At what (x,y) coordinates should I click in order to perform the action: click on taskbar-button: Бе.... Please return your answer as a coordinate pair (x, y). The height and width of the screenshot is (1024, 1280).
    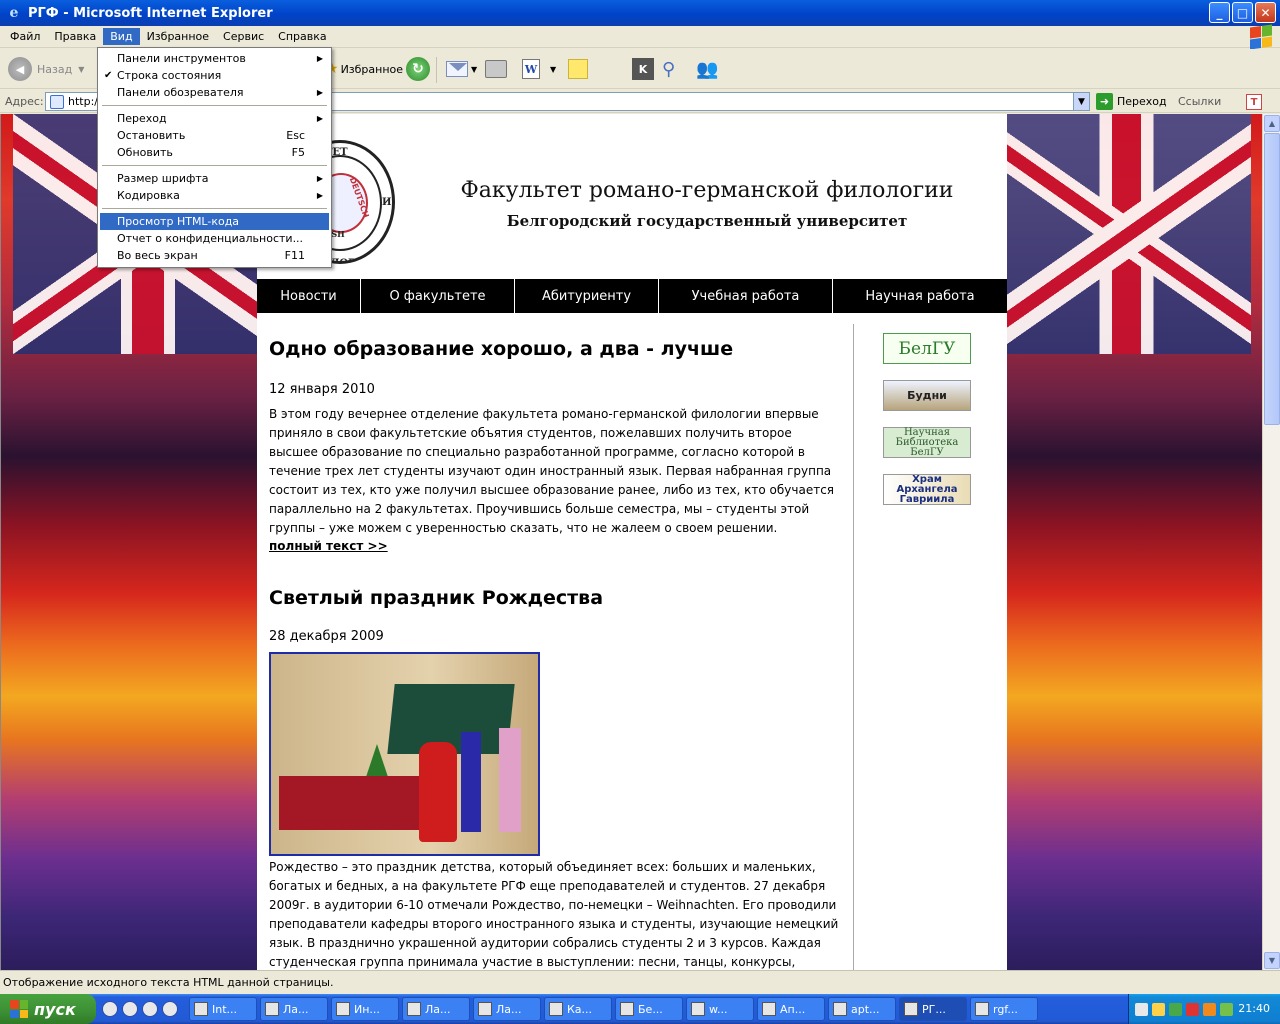
    Looking at the image, I should click on (649, 1009).